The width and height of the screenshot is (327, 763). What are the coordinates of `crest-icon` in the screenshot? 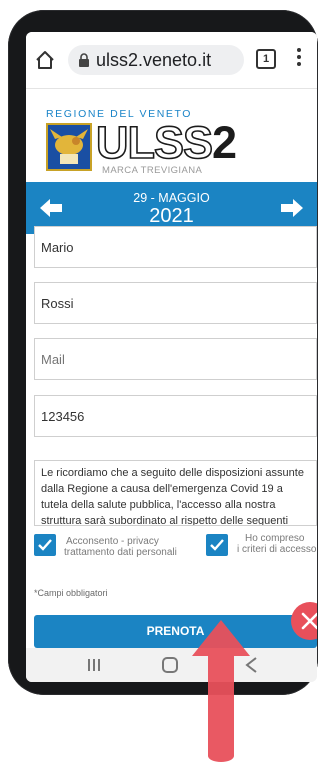 It's located at (69, 147).